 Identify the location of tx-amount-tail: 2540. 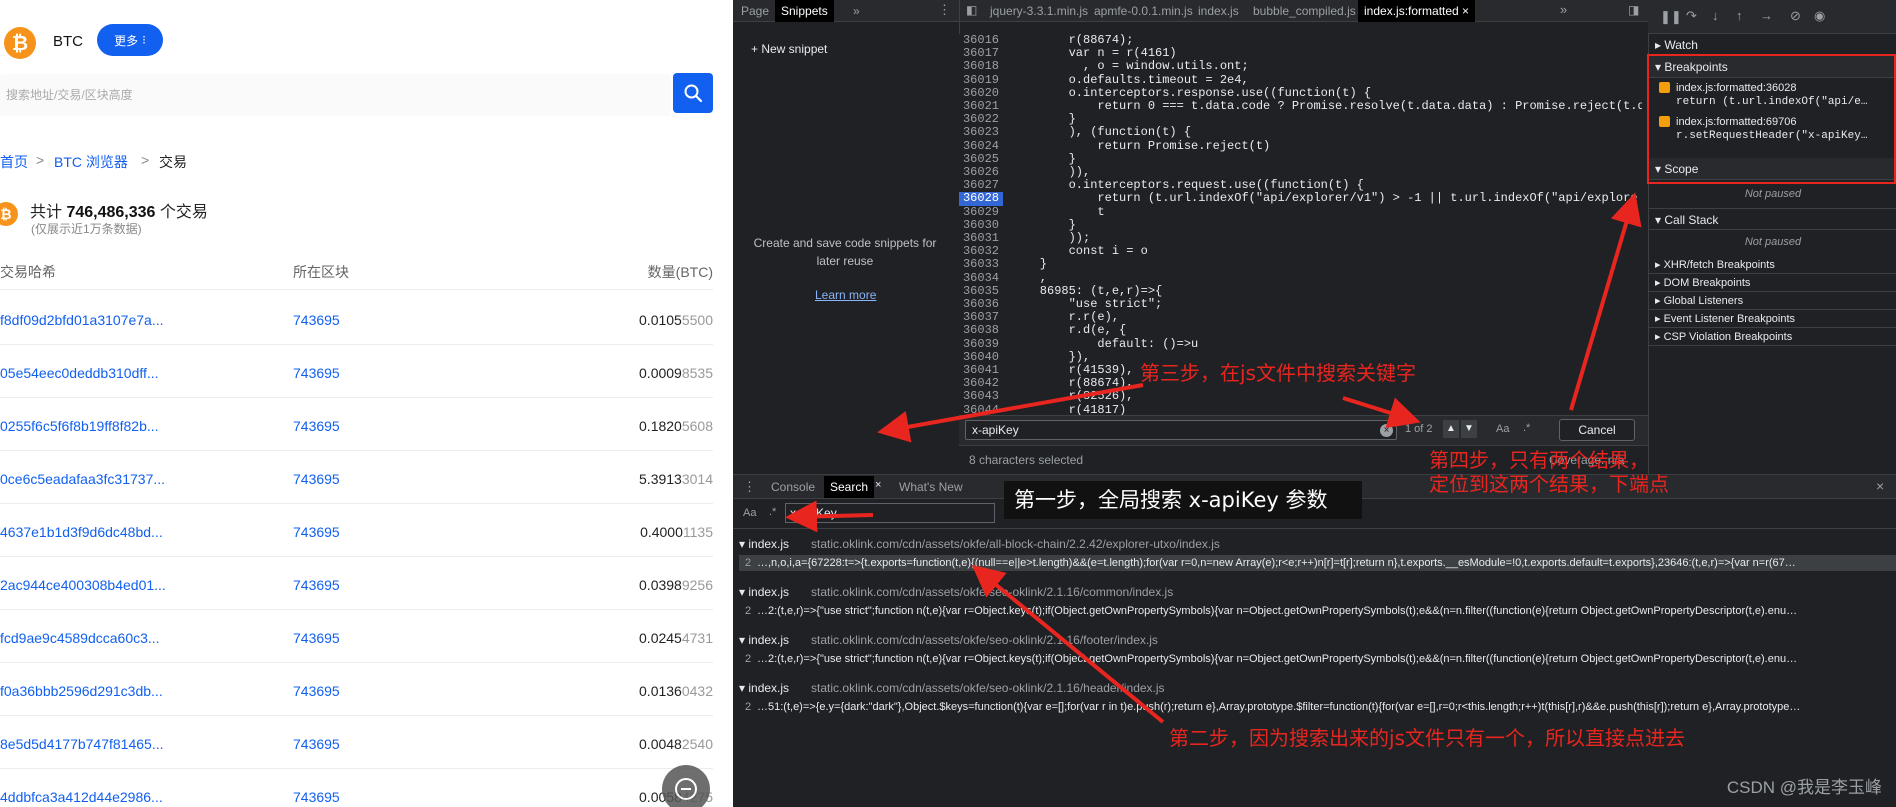
(697, 744).